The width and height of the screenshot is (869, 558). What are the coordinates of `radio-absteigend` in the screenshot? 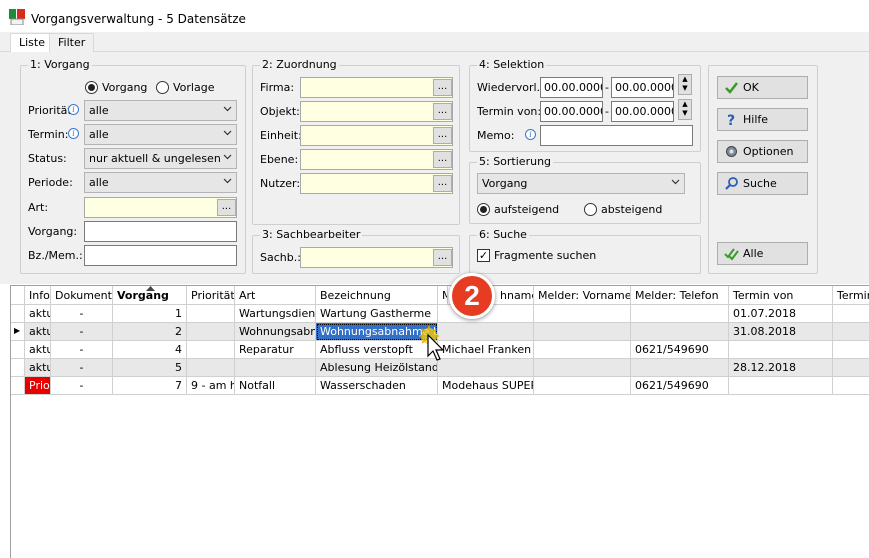 It's located at (590, 209).